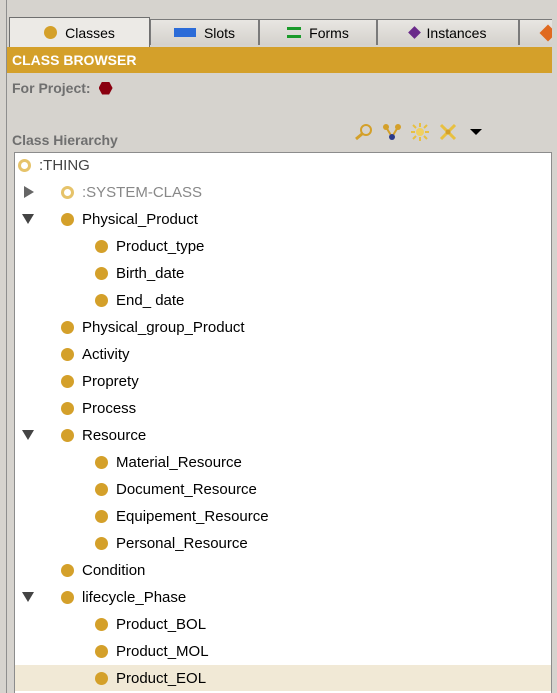 Image resolution: width=557 pixels, height=693 pixels. I want to click on form-icon, so click(294, 32).